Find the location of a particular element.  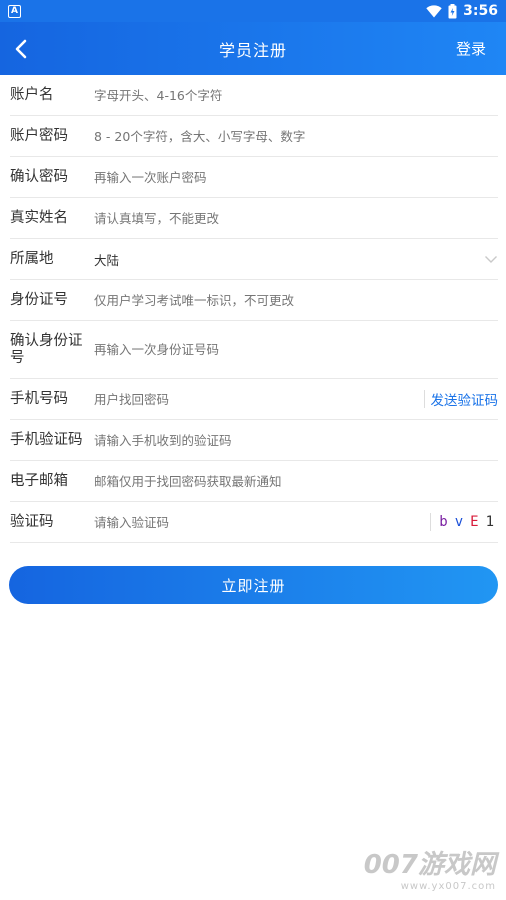

page-title: 学员注册 is located at coordinates (252, 50).